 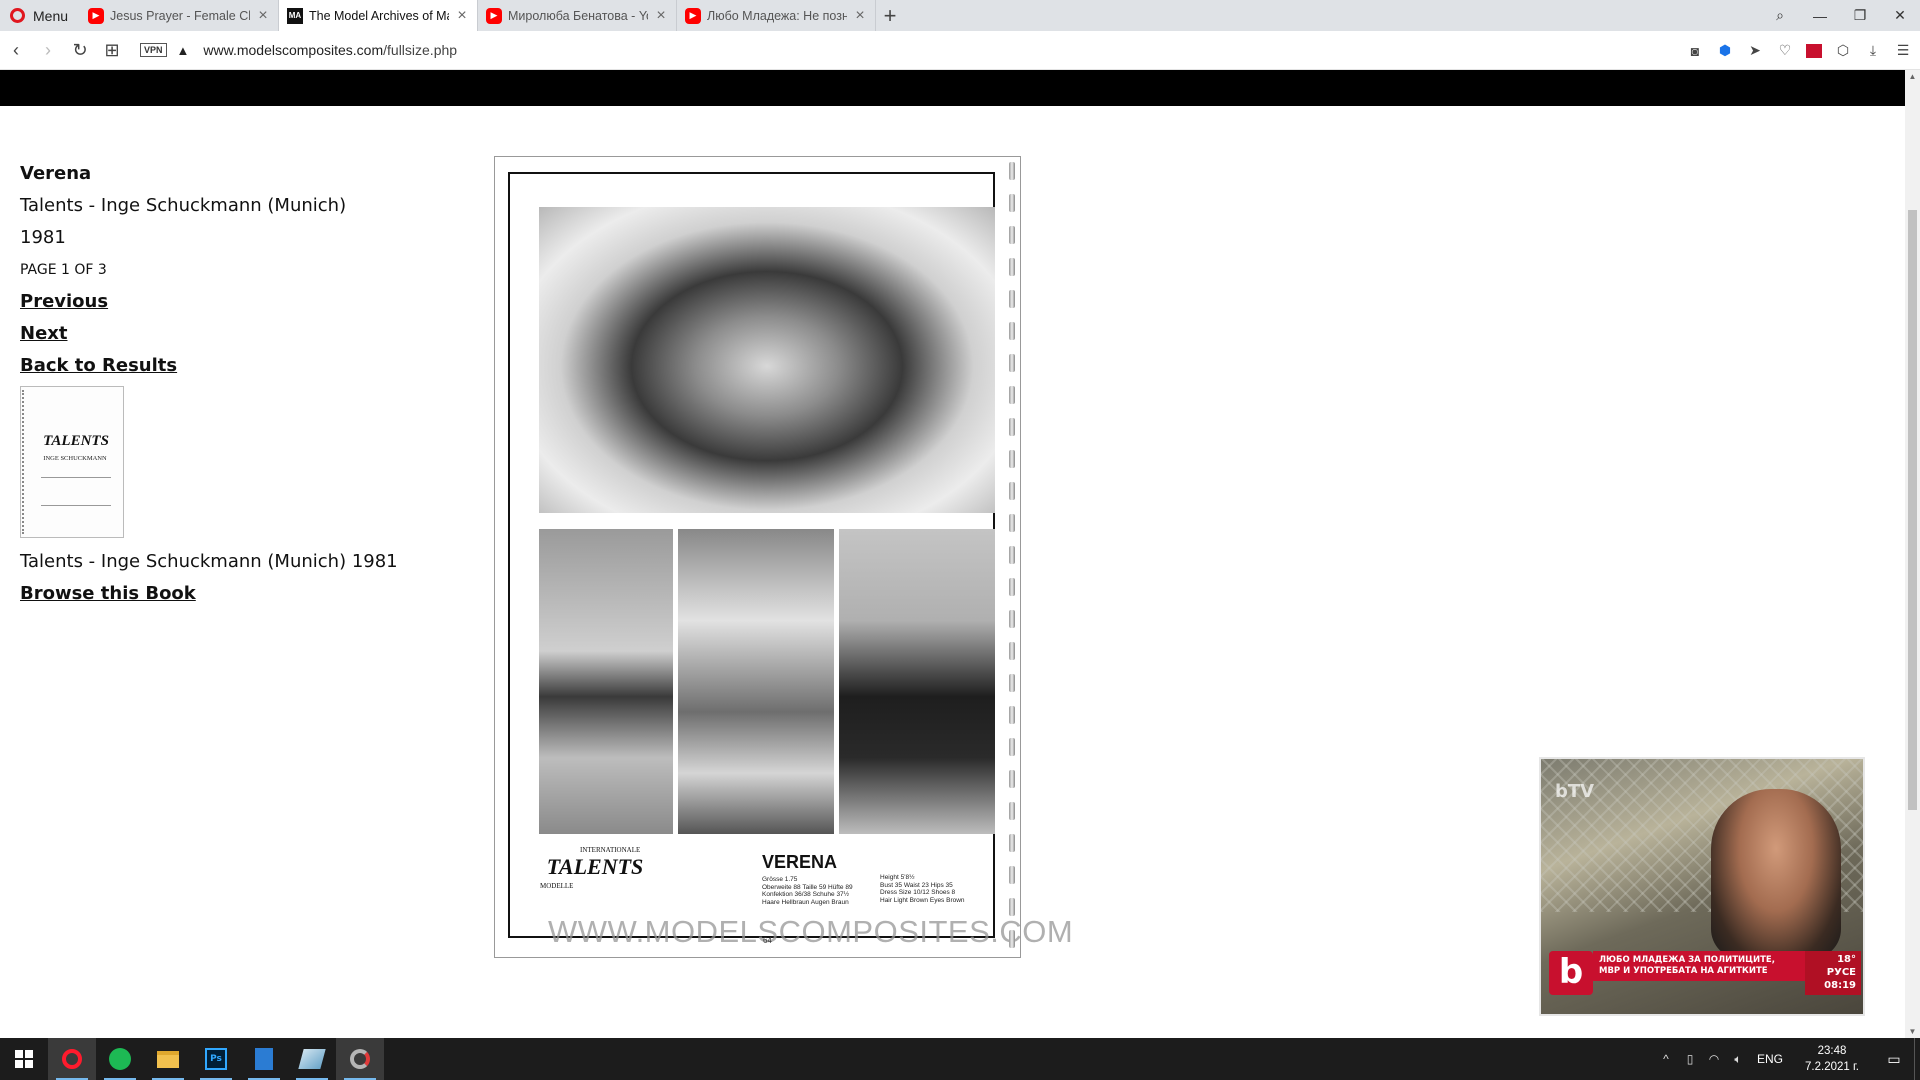 I want to click on volume-icon: 🔈︎, so click(x=1738, y=1059).